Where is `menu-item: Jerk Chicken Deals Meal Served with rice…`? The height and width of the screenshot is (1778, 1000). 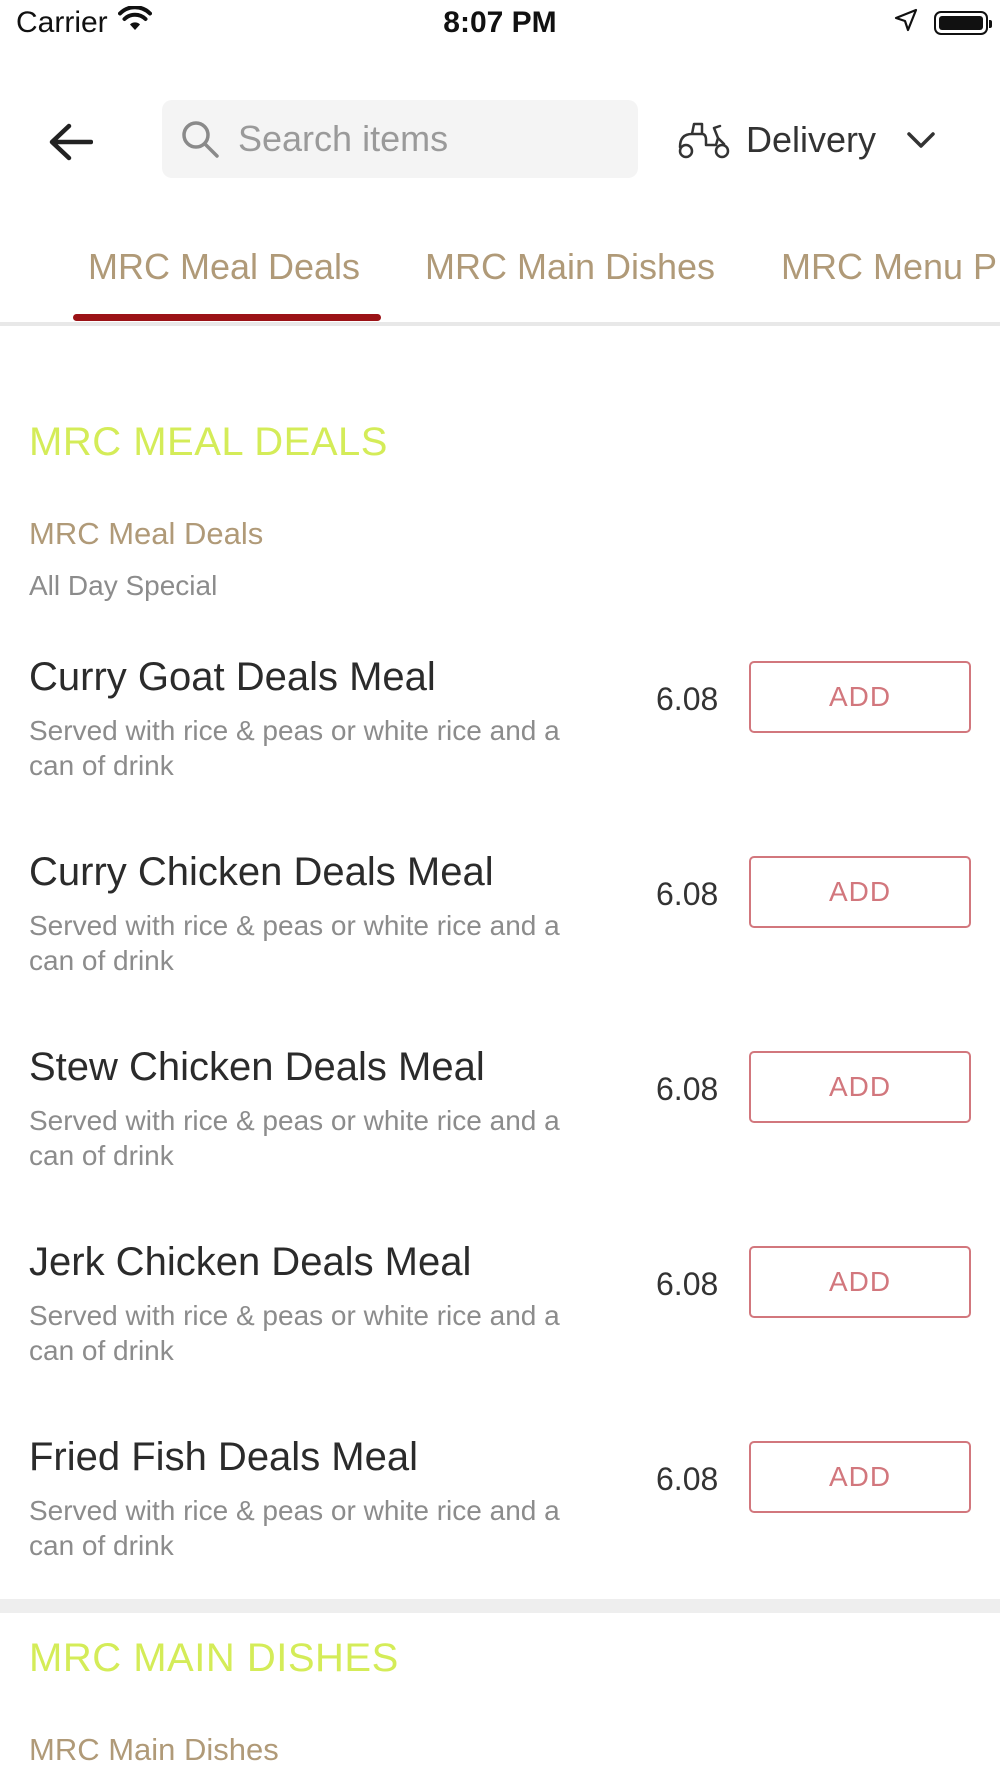
menu-item: Jerk Chicken Deals Meal Served with rice… is located at coordinates (500, 1330).